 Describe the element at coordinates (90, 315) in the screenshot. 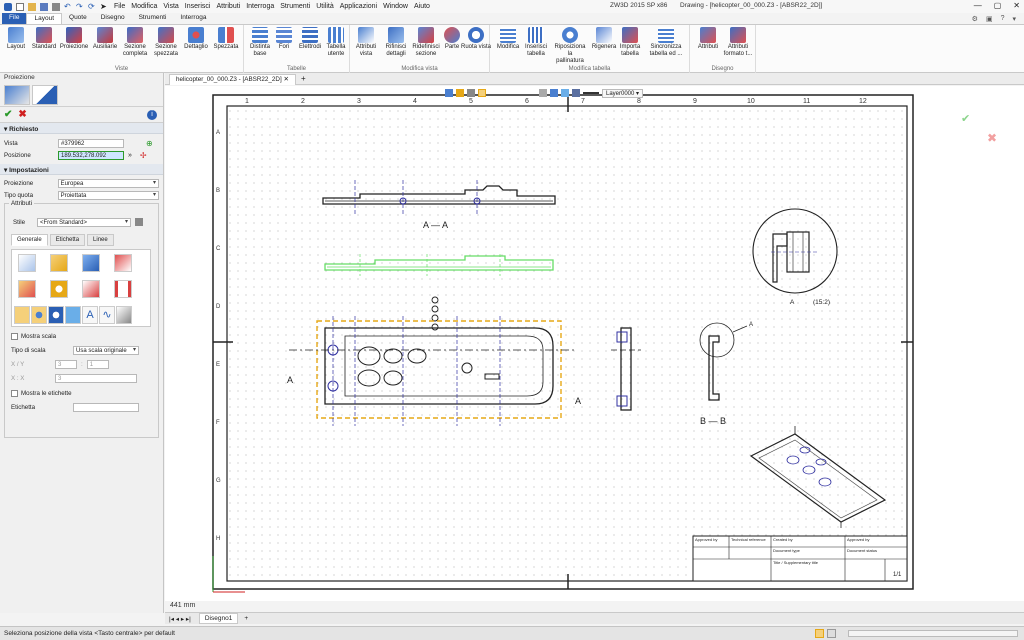

I see `text-icon: A` at that location.